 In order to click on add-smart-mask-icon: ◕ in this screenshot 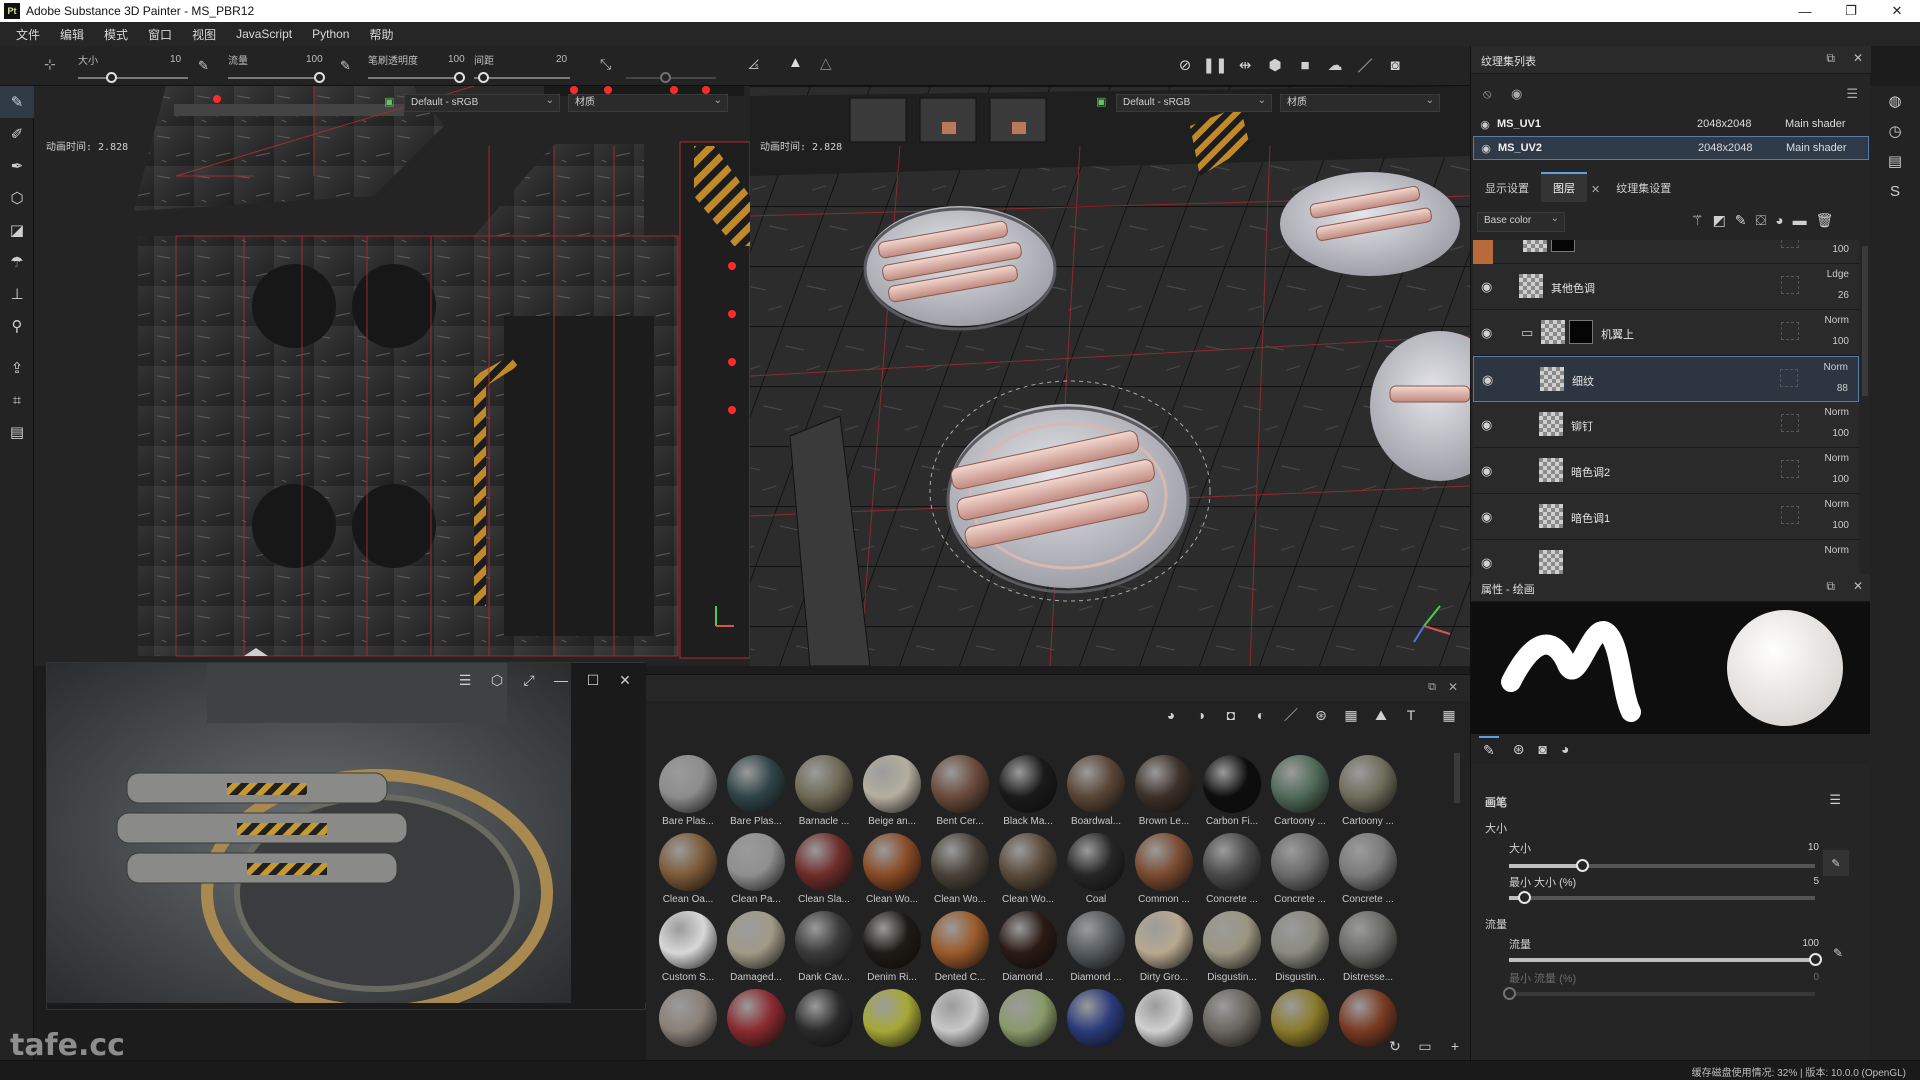, I will do `click(1779, 220)`.